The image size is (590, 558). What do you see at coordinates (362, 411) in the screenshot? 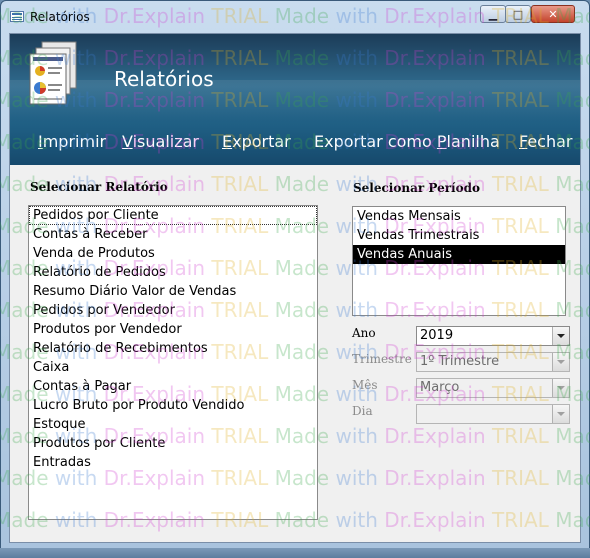
I see `dia-label: Dia` at bounding box center [362, 411].